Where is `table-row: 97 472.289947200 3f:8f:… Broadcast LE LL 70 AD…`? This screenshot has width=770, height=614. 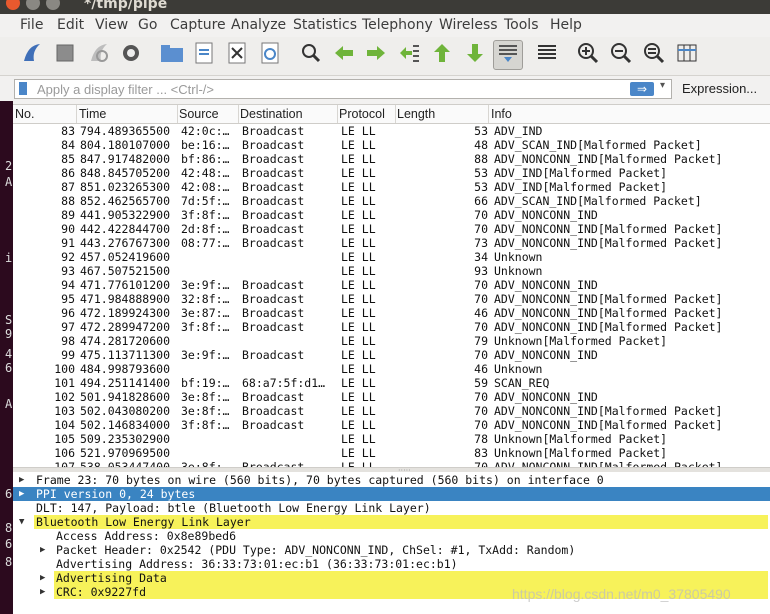
table-row: 97 472.289947200 3f:8f:… Broadcast LE LL 70 AD… is located at coordinates (391, 327).